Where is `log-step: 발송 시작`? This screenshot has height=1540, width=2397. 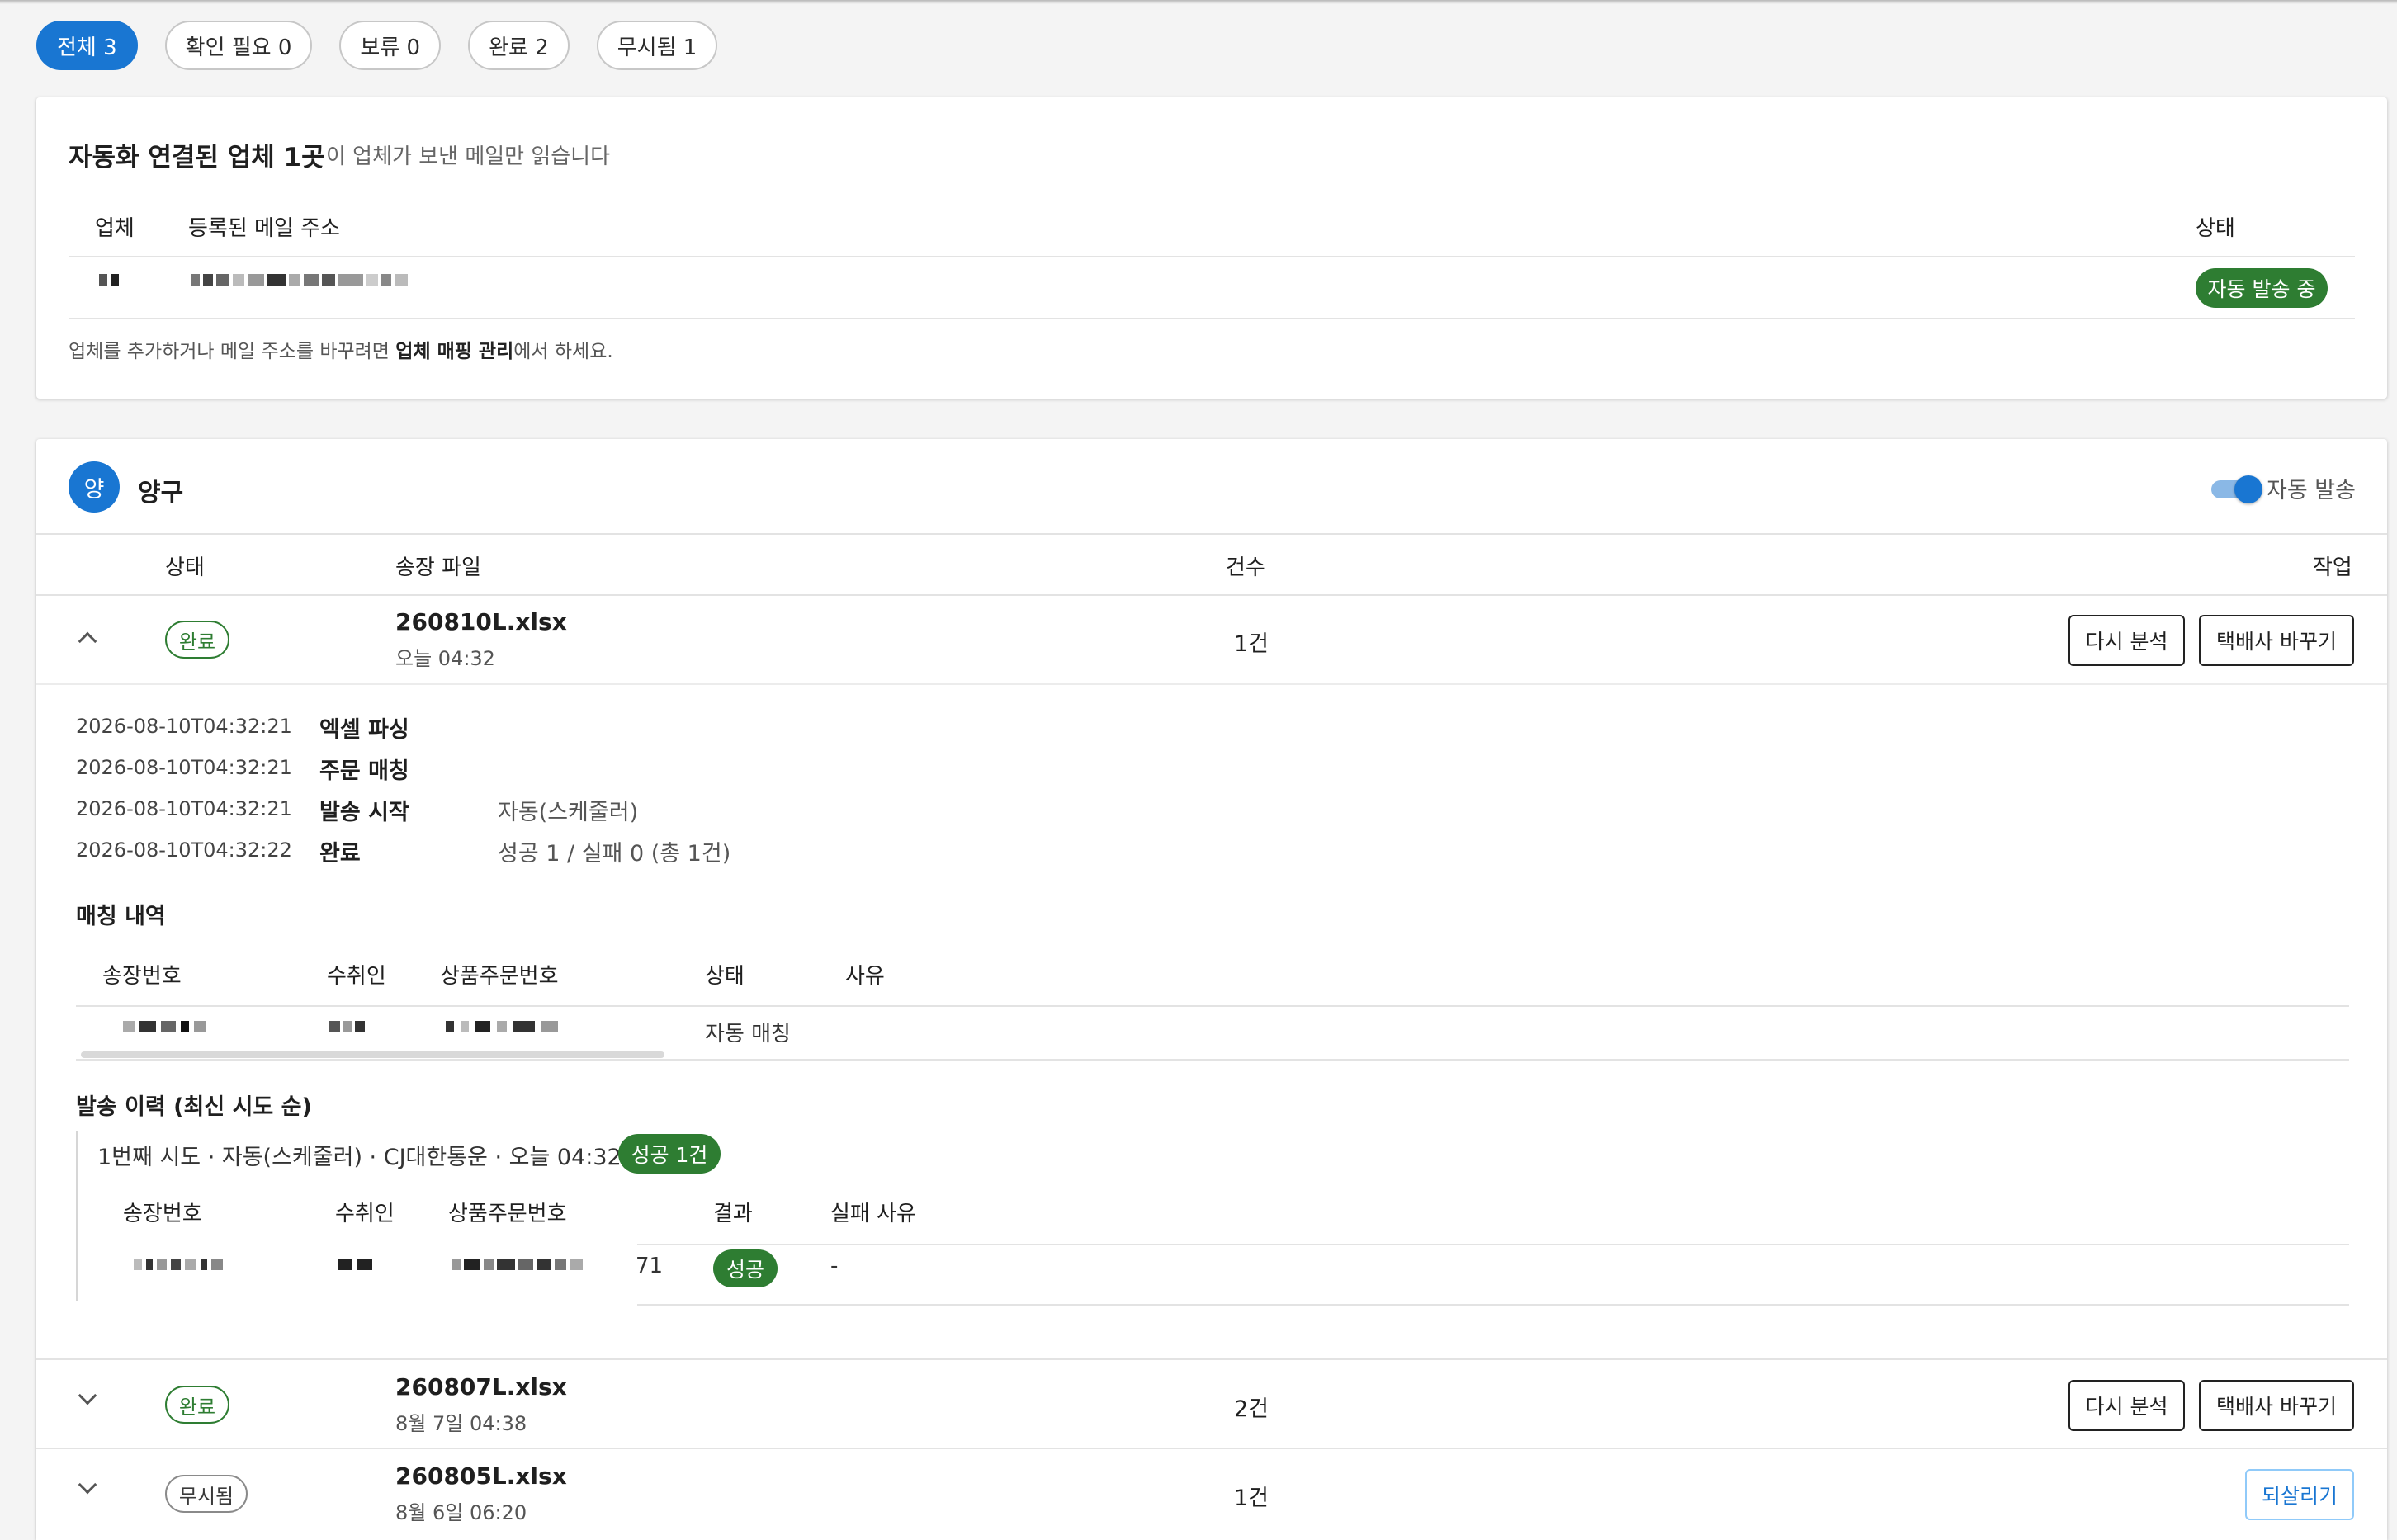 log-step: 발송 시작 is located at coordinates (364, 813).